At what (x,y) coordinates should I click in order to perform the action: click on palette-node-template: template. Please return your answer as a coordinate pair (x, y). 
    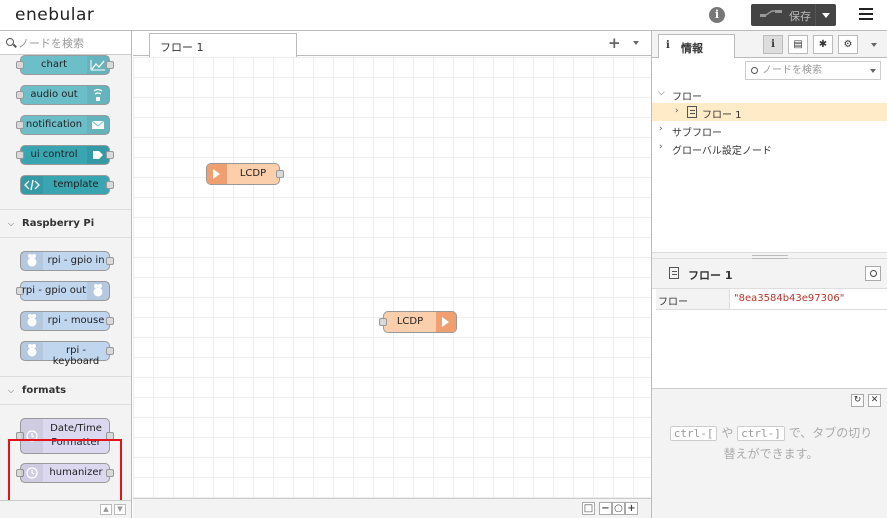
    Looking at the image, I should click on (67, 185).